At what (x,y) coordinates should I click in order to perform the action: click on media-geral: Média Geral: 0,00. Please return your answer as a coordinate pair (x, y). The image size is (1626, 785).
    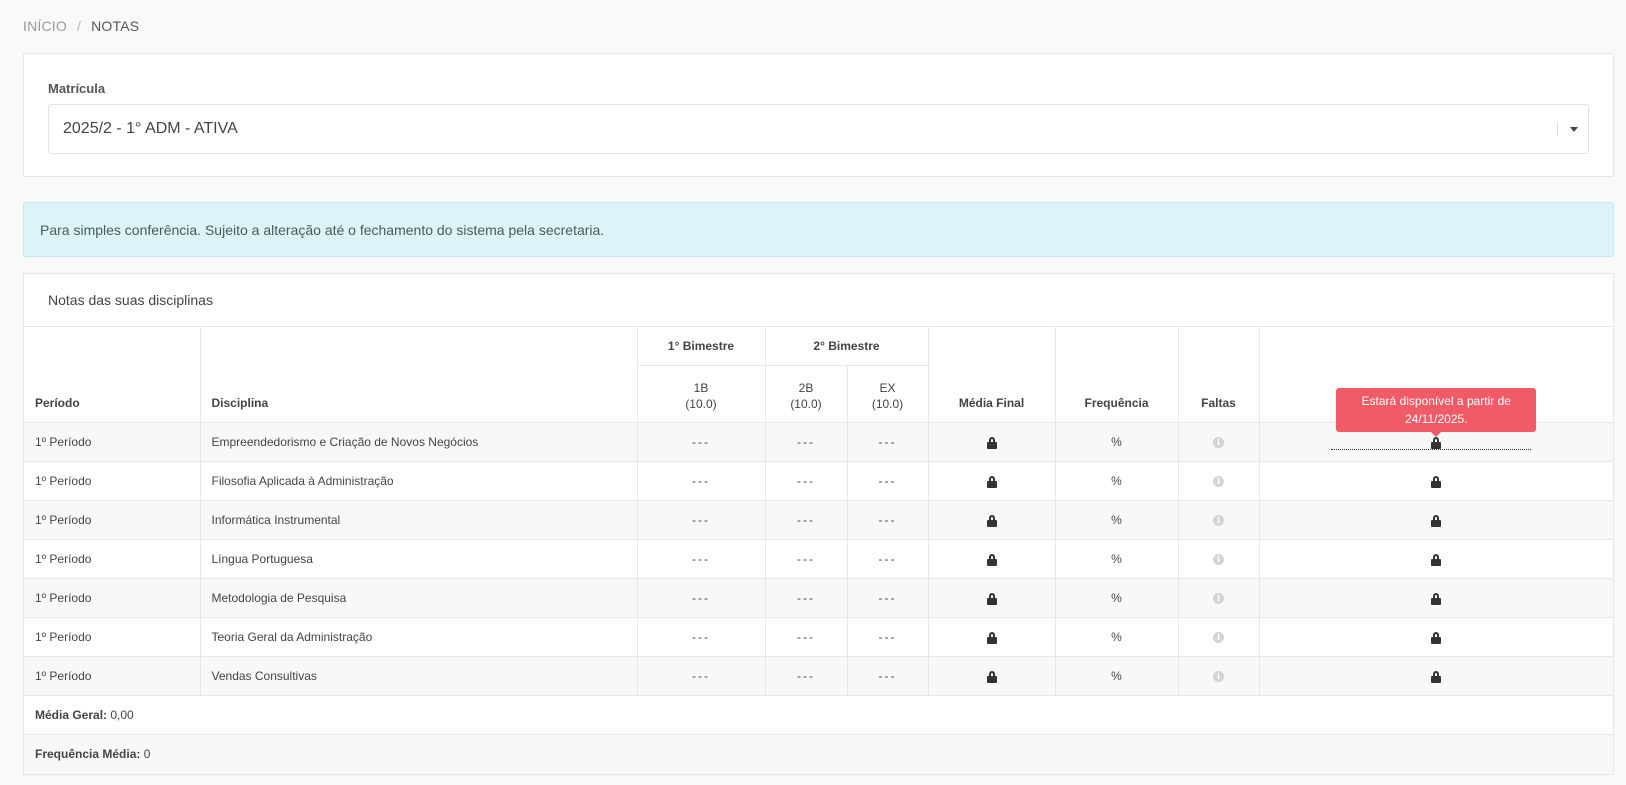
    Looking at the image, I should click on (819, 715).